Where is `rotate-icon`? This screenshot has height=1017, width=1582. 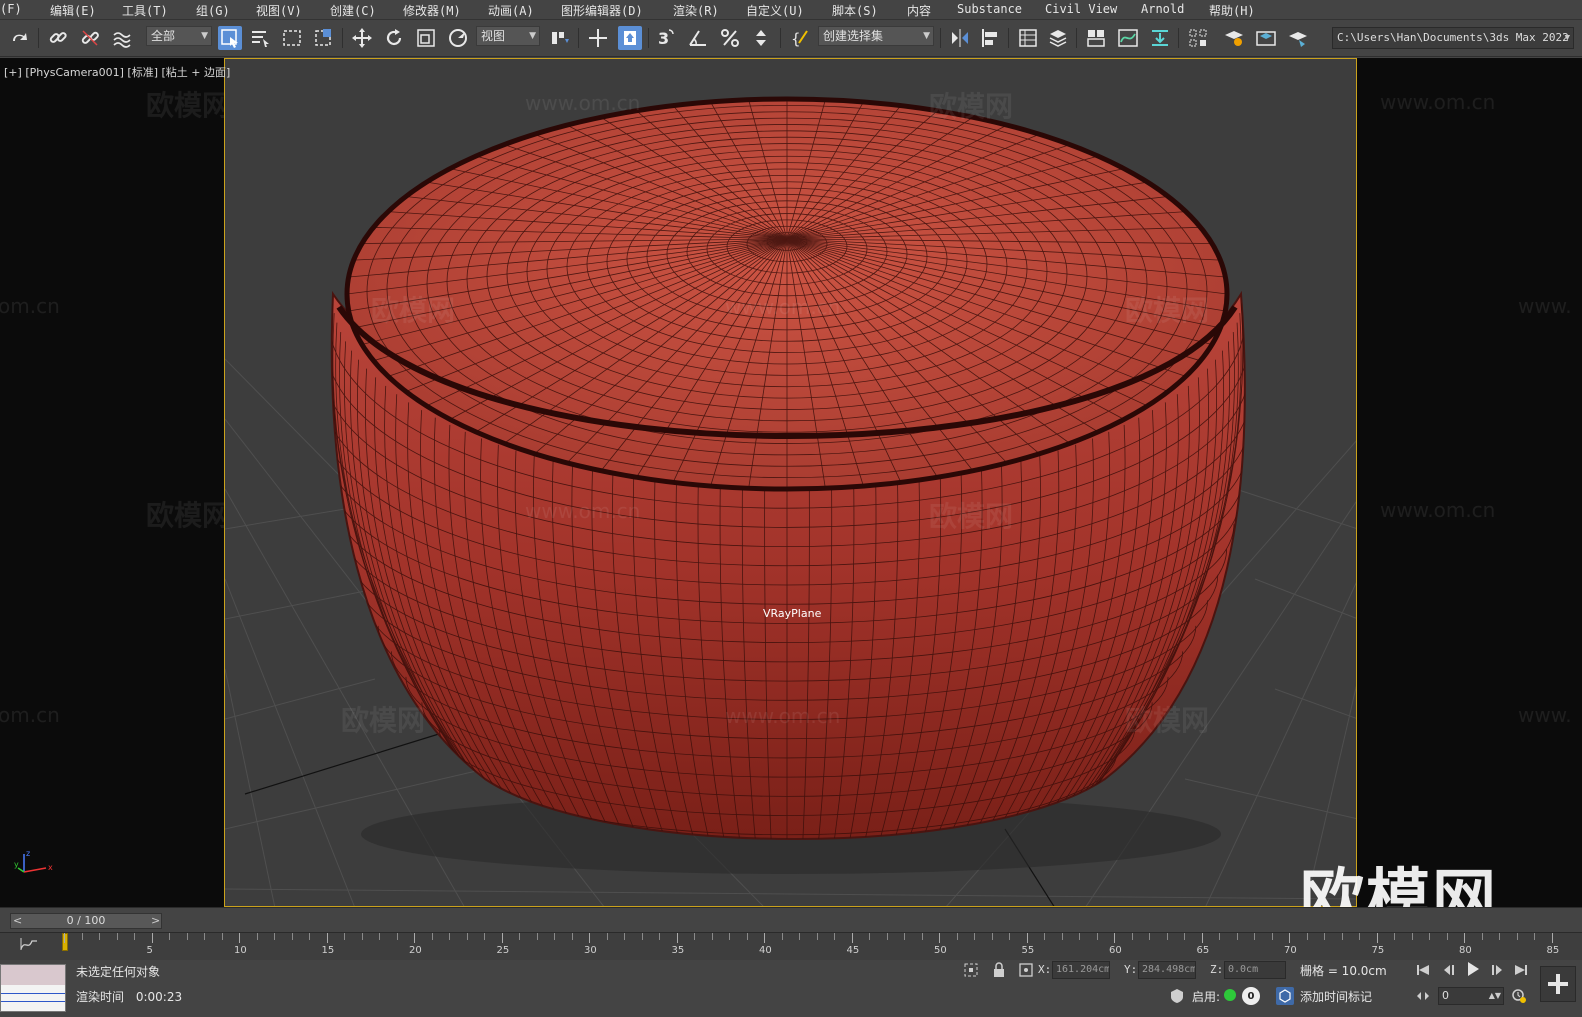 rotate-icon is located at coordinates (394, 38).